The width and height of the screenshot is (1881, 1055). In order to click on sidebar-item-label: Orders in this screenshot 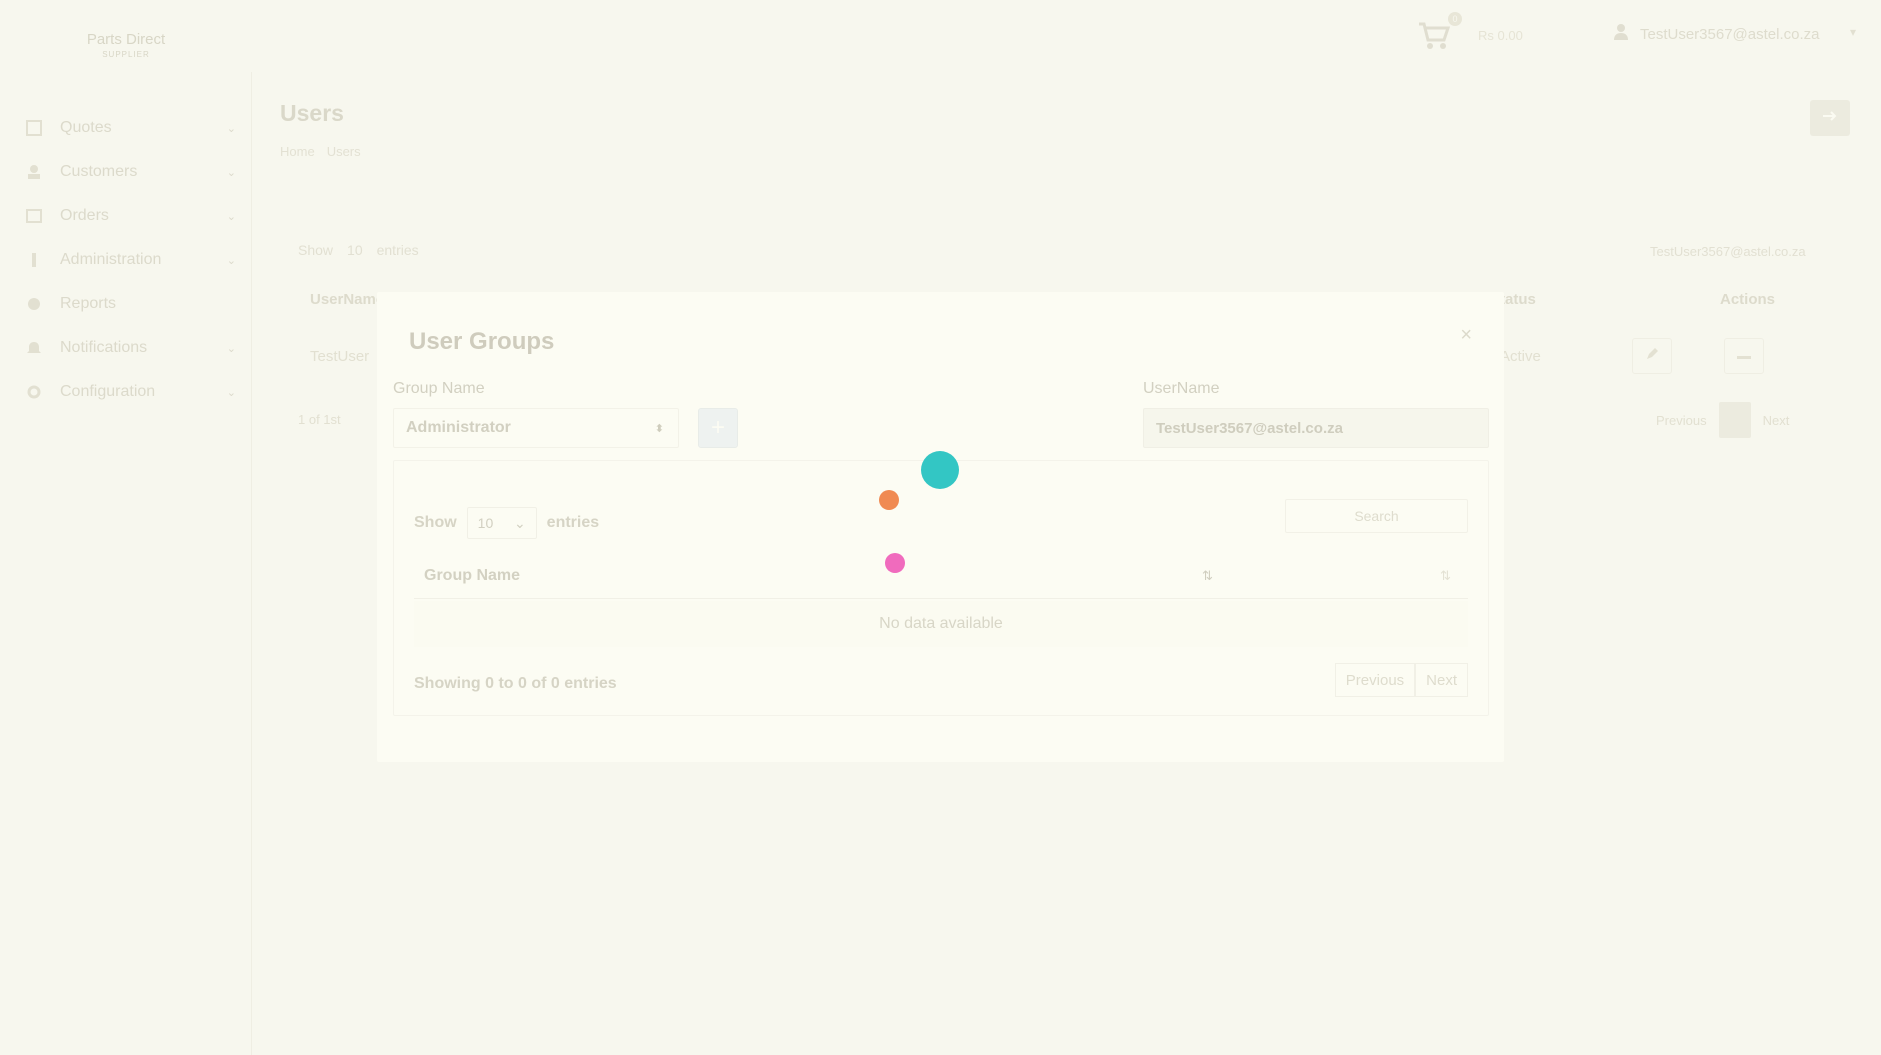, I will do `click(84, 215)`.